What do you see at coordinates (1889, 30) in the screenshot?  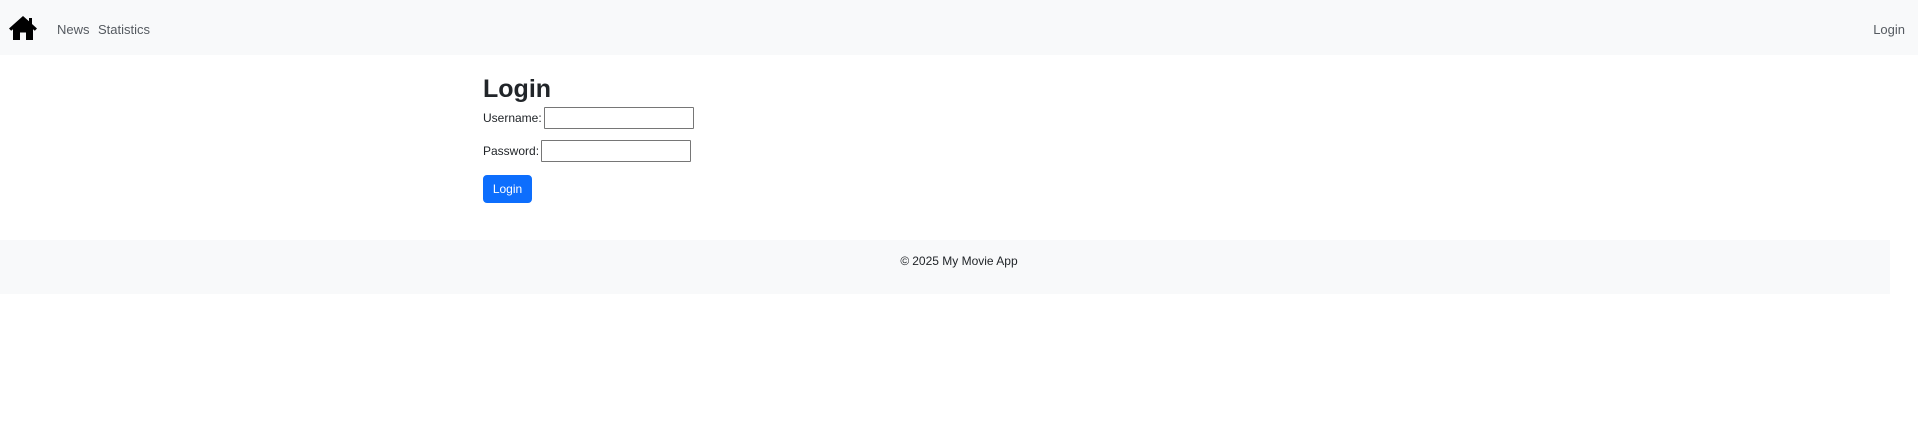 I see `nav-link-login: Login` at bounding box center [1889, 30].